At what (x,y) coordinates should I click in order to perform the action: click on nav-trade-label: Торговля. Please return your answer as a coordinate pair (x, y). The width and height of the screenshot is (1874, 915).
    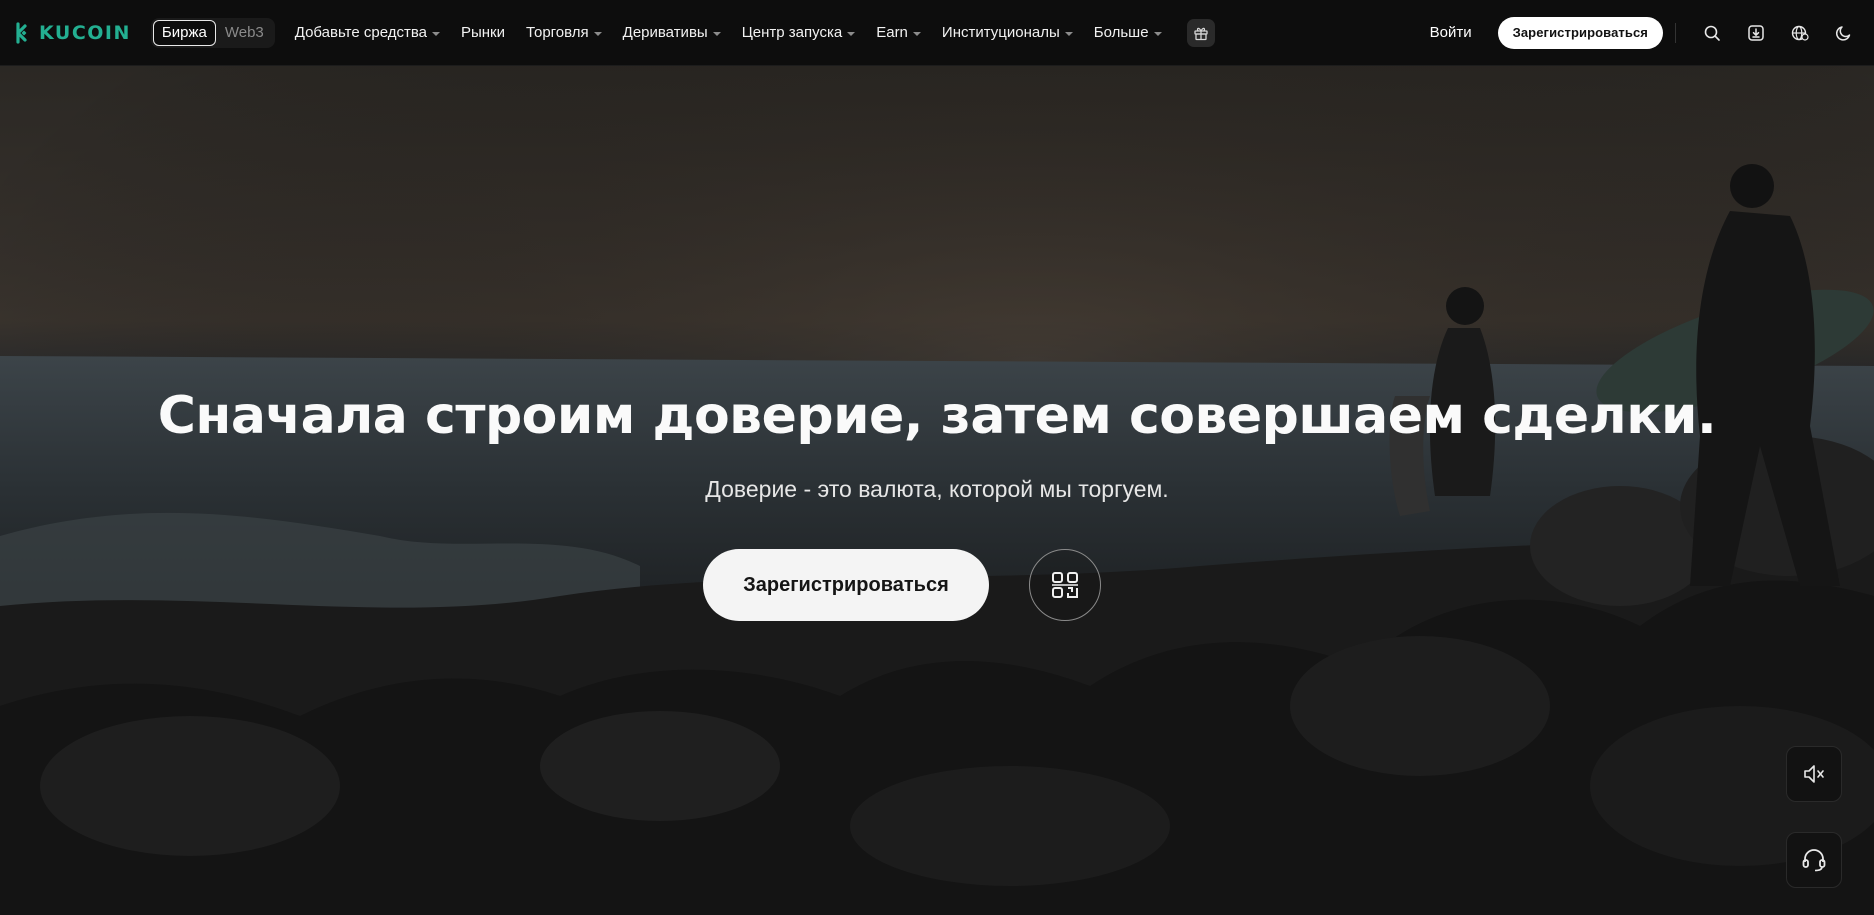
    Looking at the image, I should click on (557, 32).